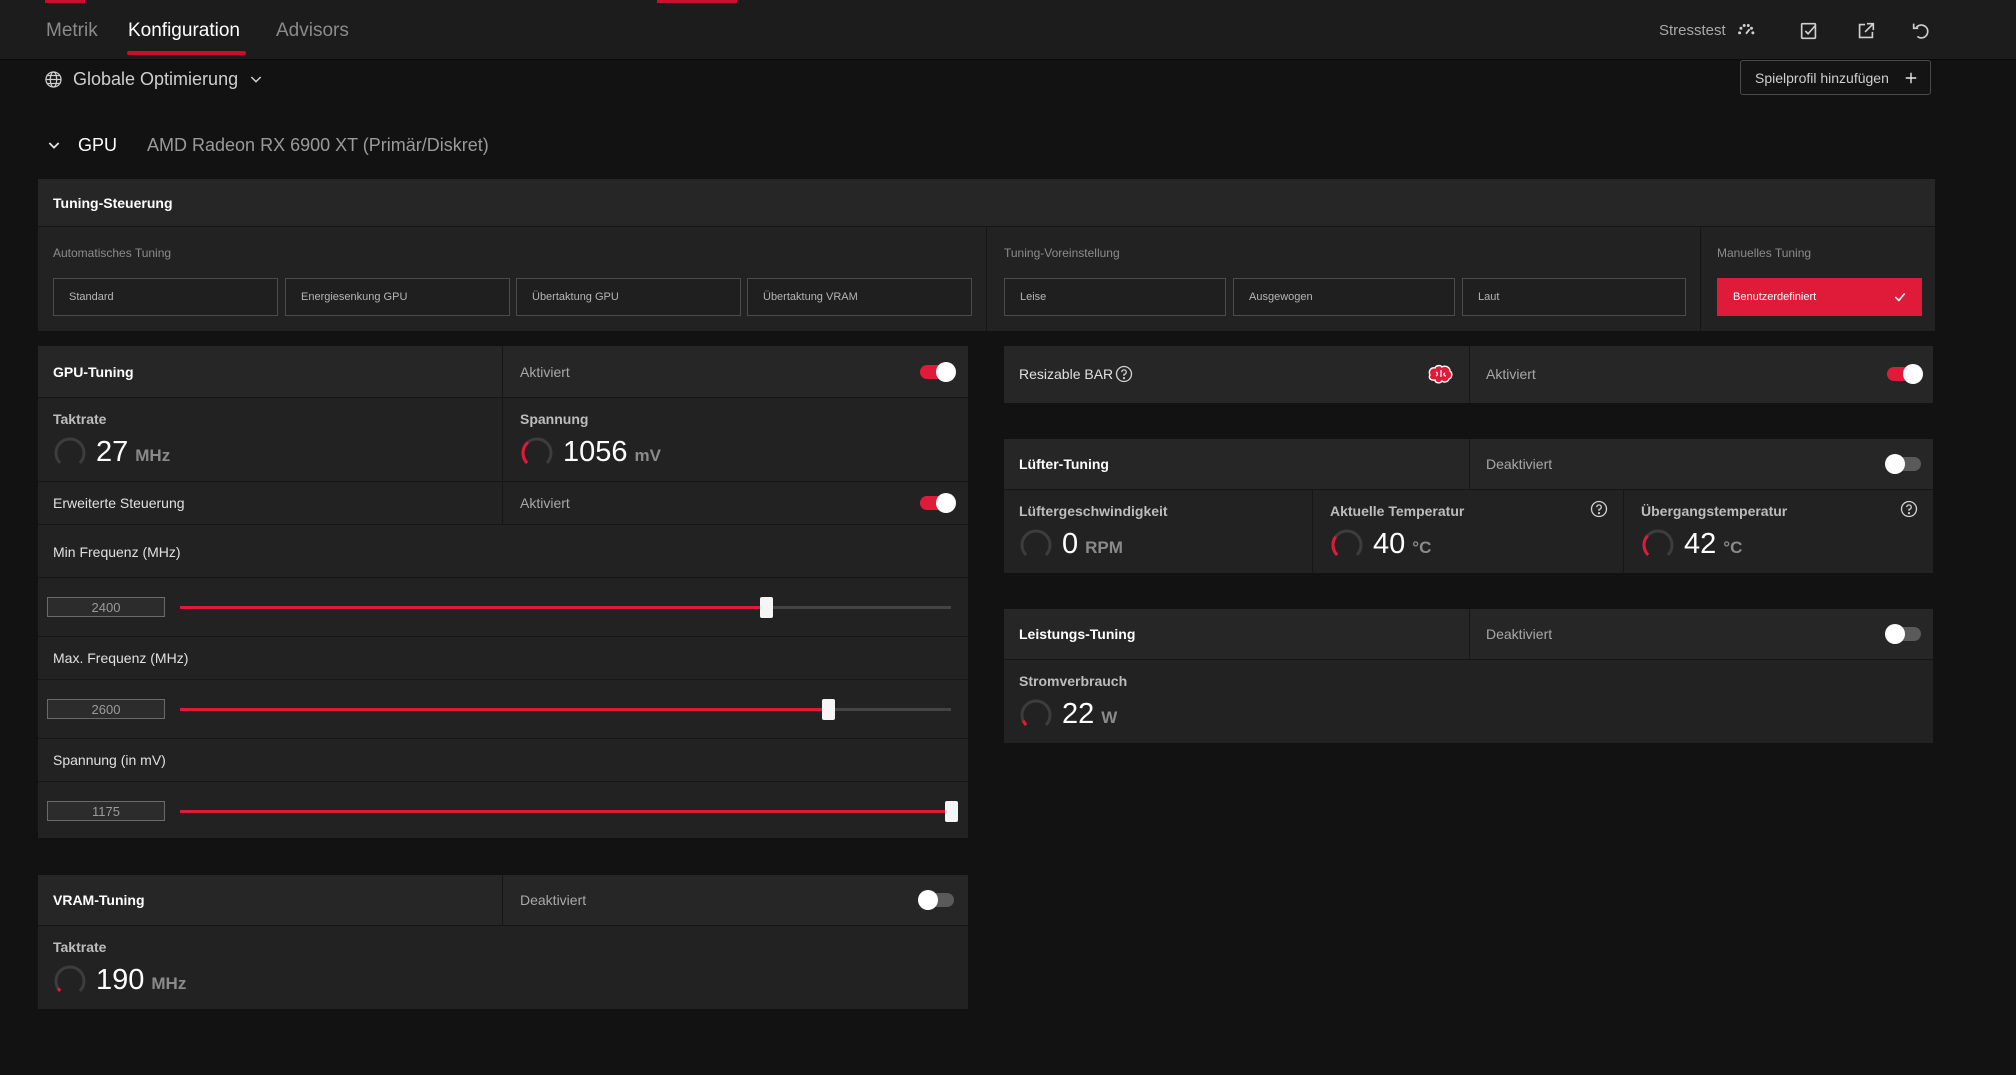 The height and width of the screenshot is (1075, 2016). Describe the element at coordinates (1078, 714) in the screenshot. I see `power-consumption-value: 22` at that location.